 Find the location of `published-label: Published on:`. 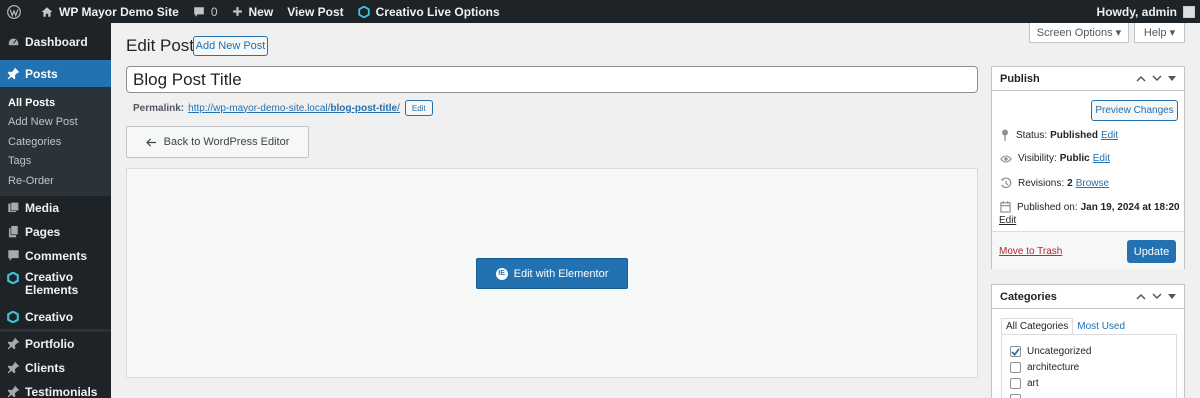

published-label: Published on: is located at coordinates (1047, 207).